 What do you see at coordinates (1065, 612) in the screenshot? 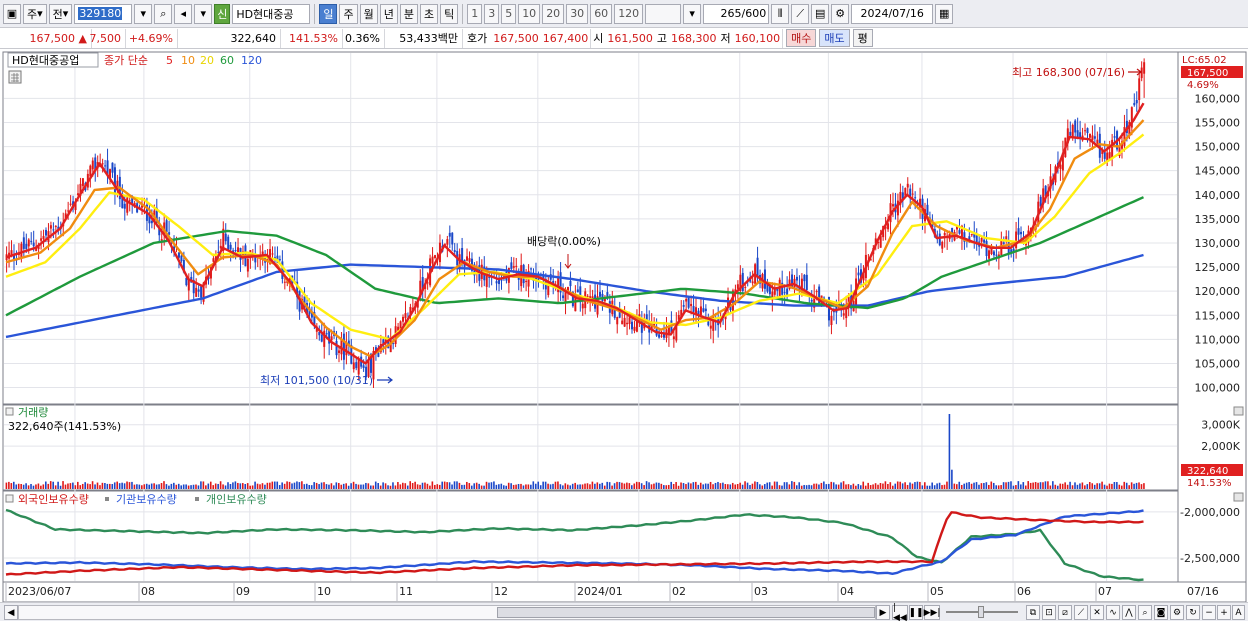
I see `indicator-icon: ⧄` at bounding box center [1065, 612].